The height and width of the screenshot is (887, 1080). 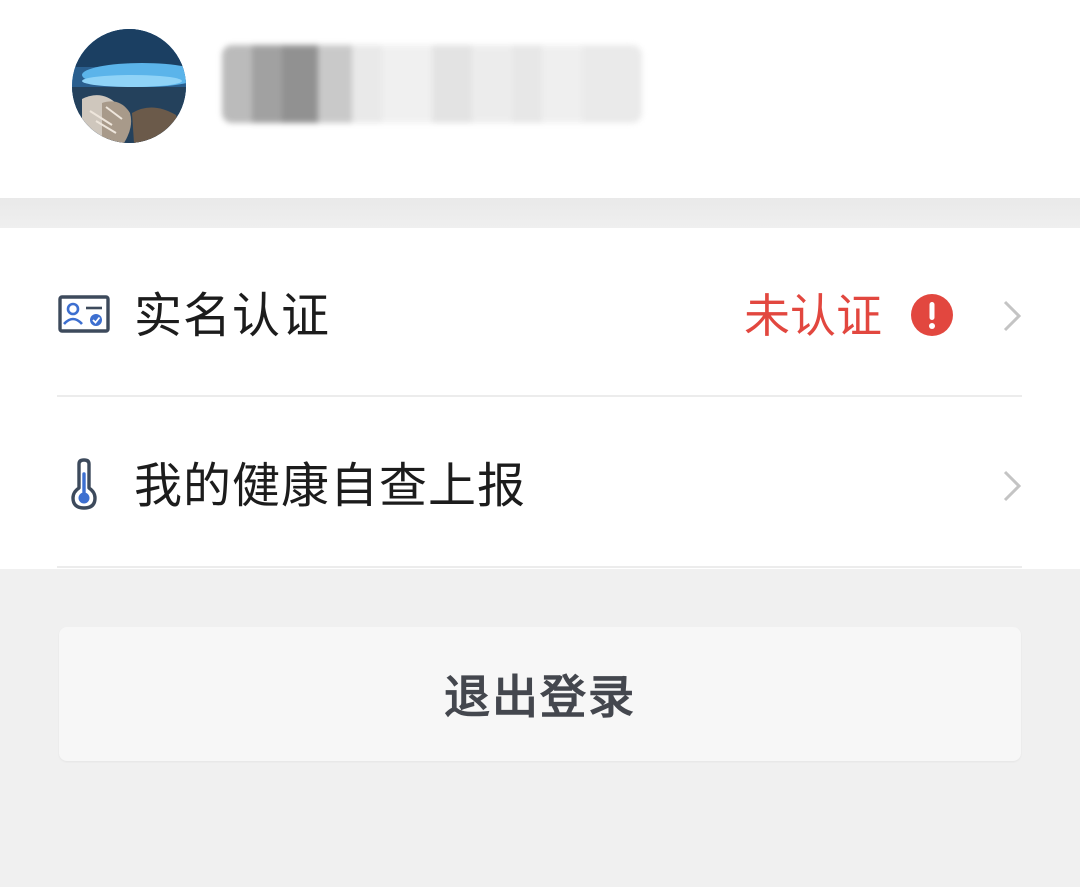 I want to click on logout-button: 退出登录, so click(x=540, y=694).